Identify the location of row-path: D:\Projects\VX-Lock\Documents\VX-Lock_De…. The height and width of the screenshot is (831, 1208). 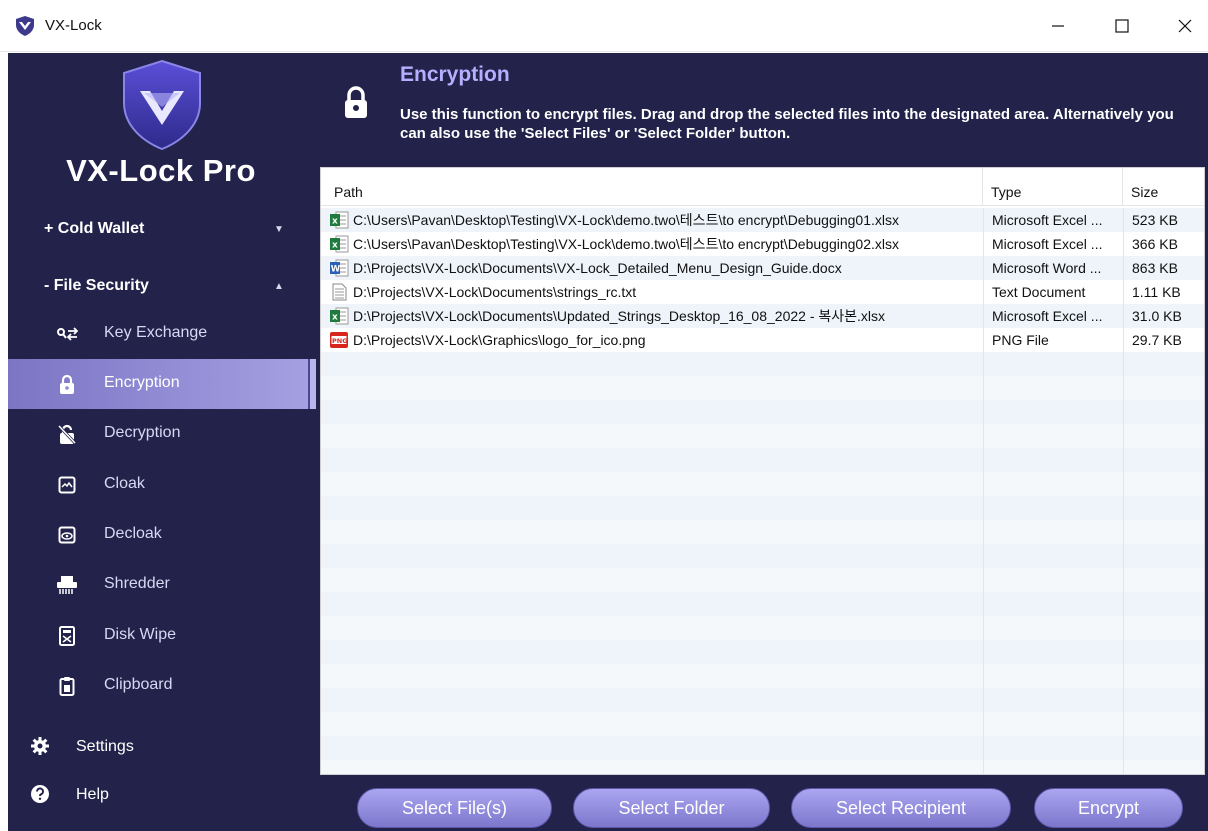
(597, 268).